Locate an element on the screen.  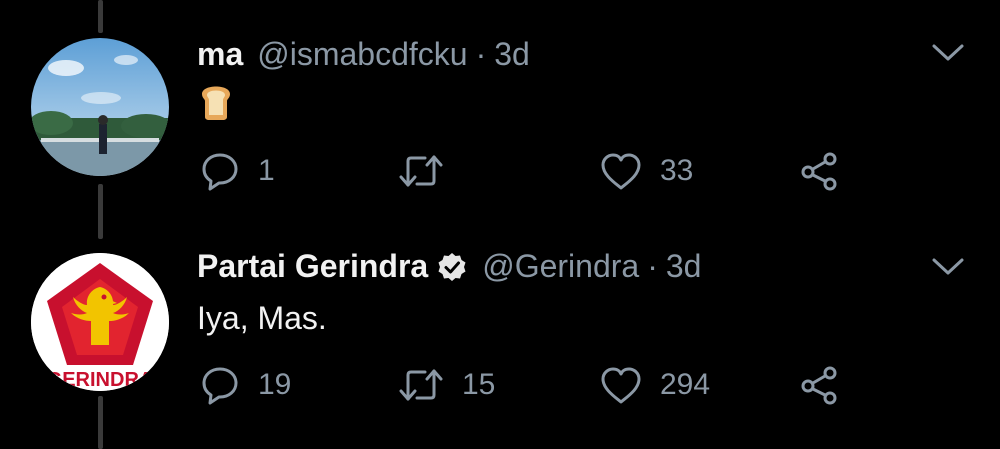
tweet-header: Partai Gerindra @Gerindra · 3d is located at coordinates (449, 266).